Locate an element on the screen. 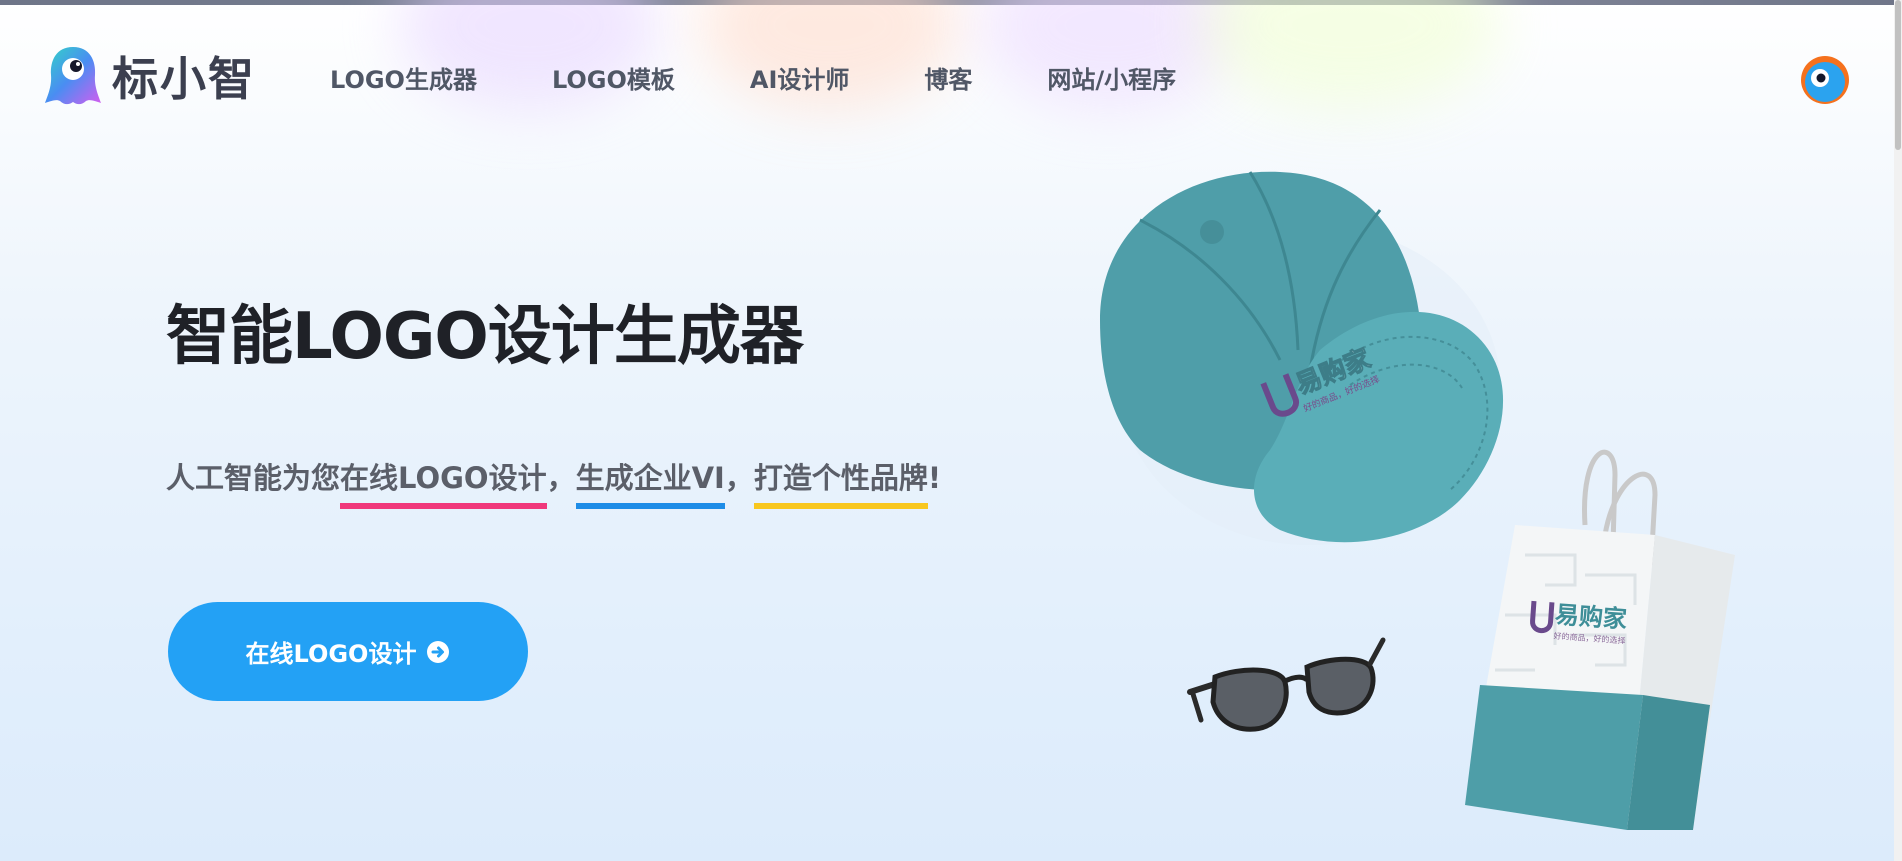 The height and width of the screenshot is (861, 1902). hero-title: 智能LOGO设计生成器 is located at coordinates (485, 337).